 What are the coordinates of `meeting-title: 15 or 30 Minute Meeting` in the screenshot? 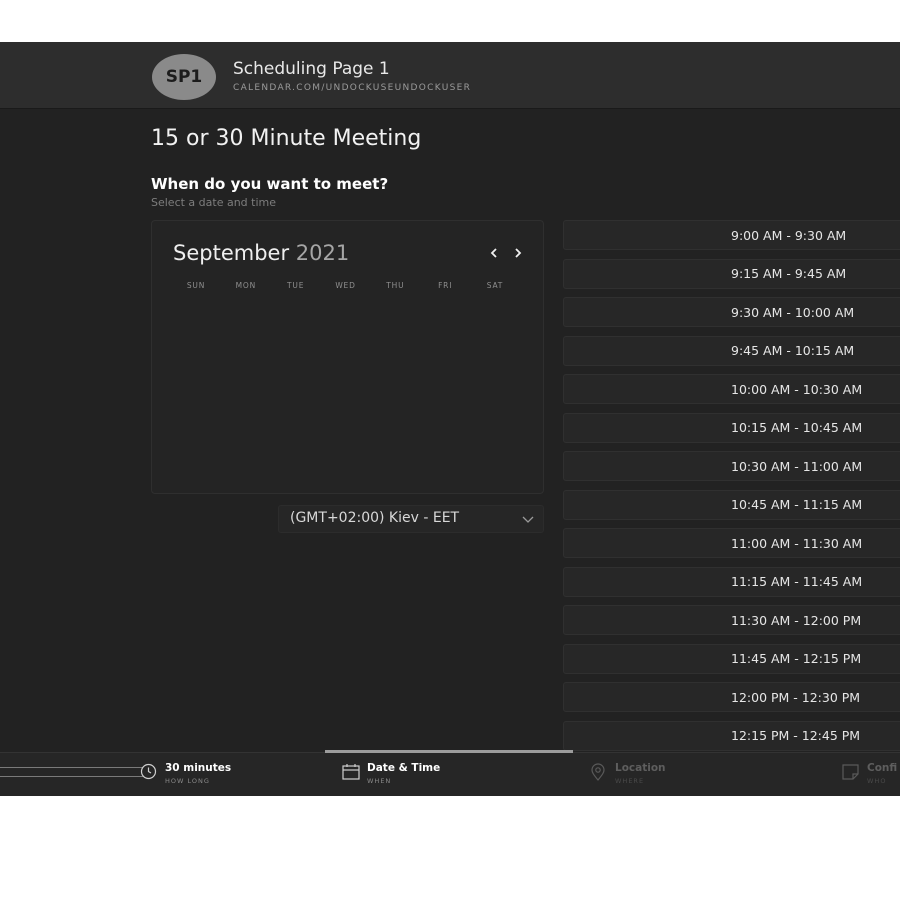 It's located at (286, 138).